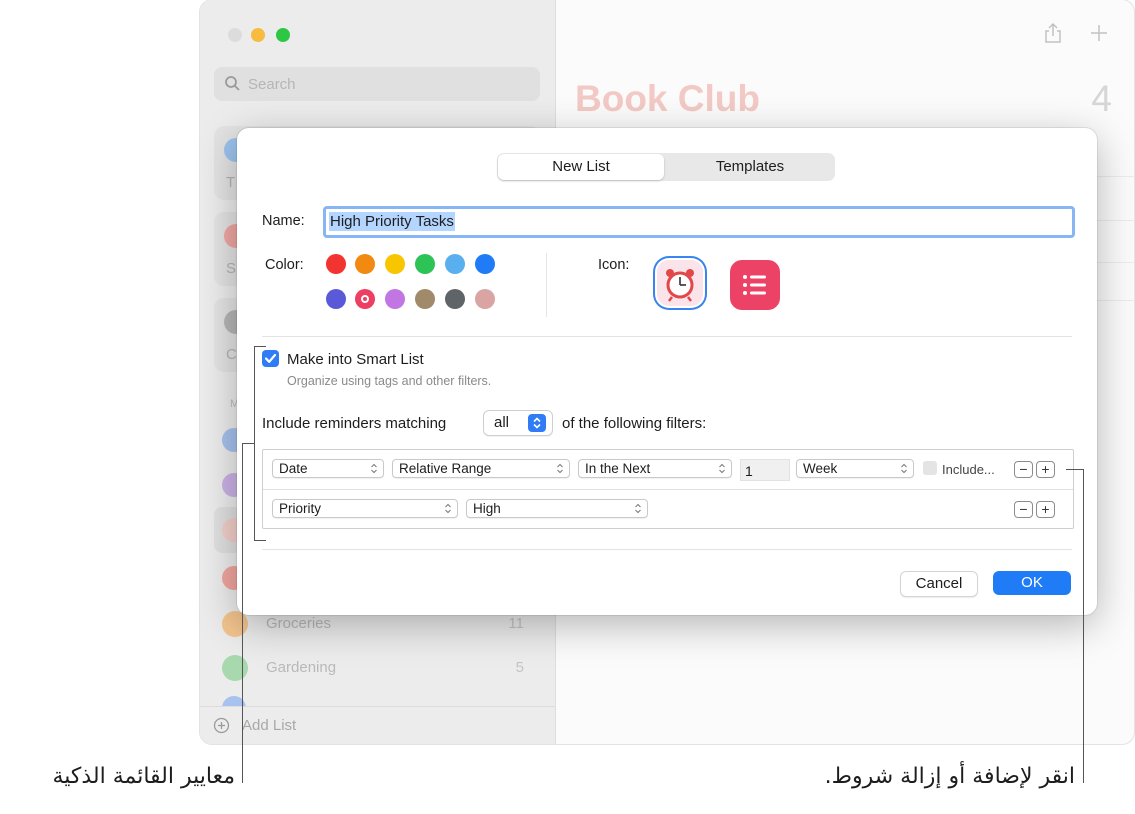 Image resolution: width=1135 pixels, height=814 pixels. Describe the element at coordinates (242, 613) in the screenshot. I see `leader-line-left` at that location.